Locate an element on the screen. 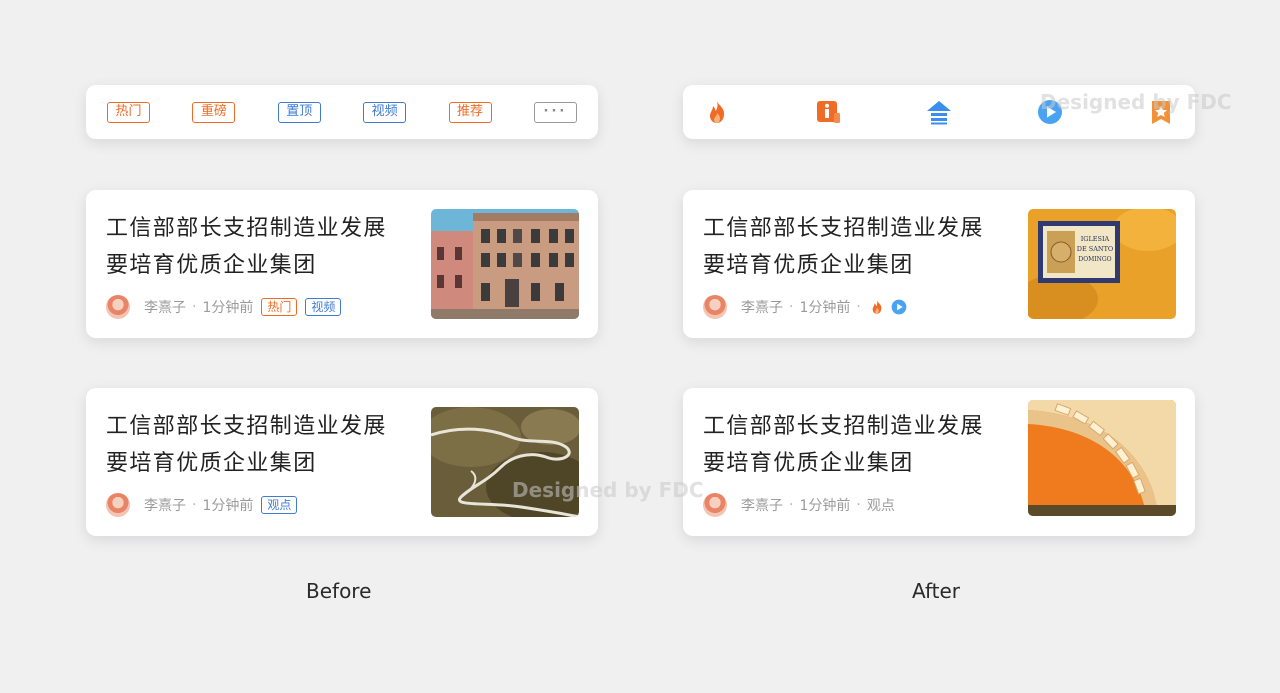 This screenshot has width=1280, height=693. before-news-card-2: 工信部部长支招制造业发展 要培育优质企业集团 李熹子 · 1分钟前 观点 is located at coordinates (342, 462).